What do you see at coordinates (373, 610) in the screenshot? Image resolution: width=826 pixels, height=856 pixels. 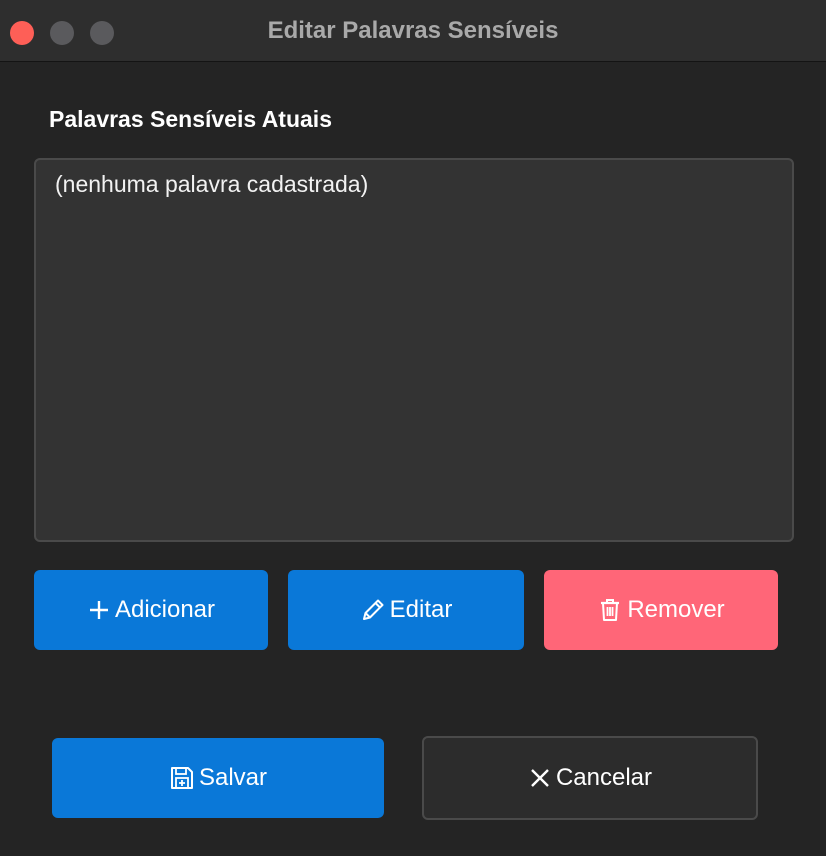 I see `pencil-icon` at bounding box center [373, 610].